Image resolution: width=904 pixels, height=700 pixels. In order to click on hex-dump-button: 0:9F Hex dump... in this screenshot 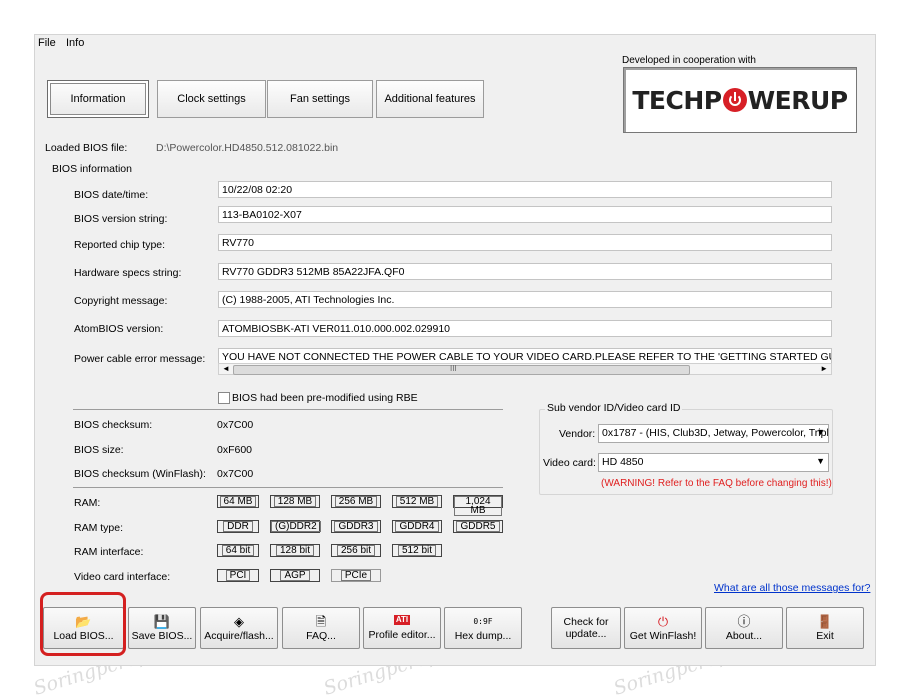, I will do `click(483, 628)`.